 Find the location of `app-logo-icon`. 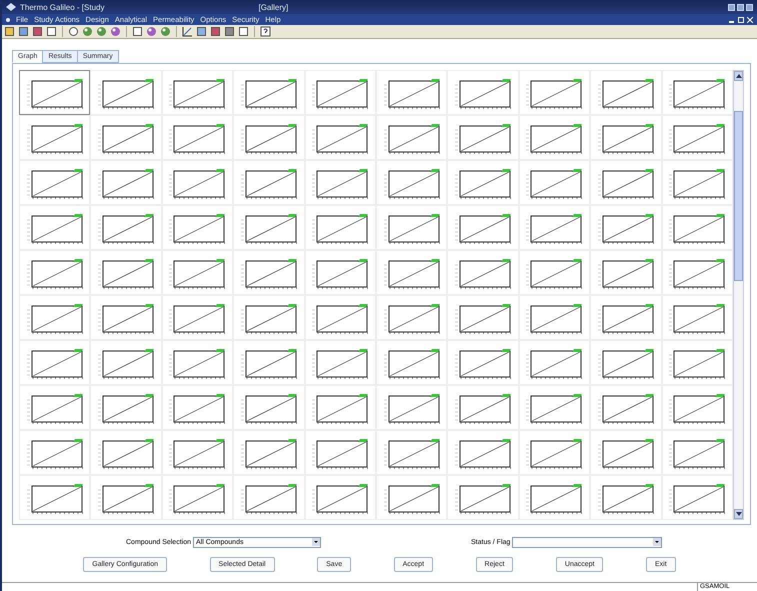

app-logo-icon is located at coordinates (11, 7).